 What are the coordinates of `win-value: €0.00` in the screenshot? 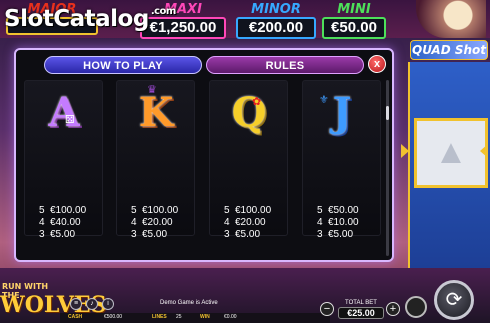 It's located at (230, 317).